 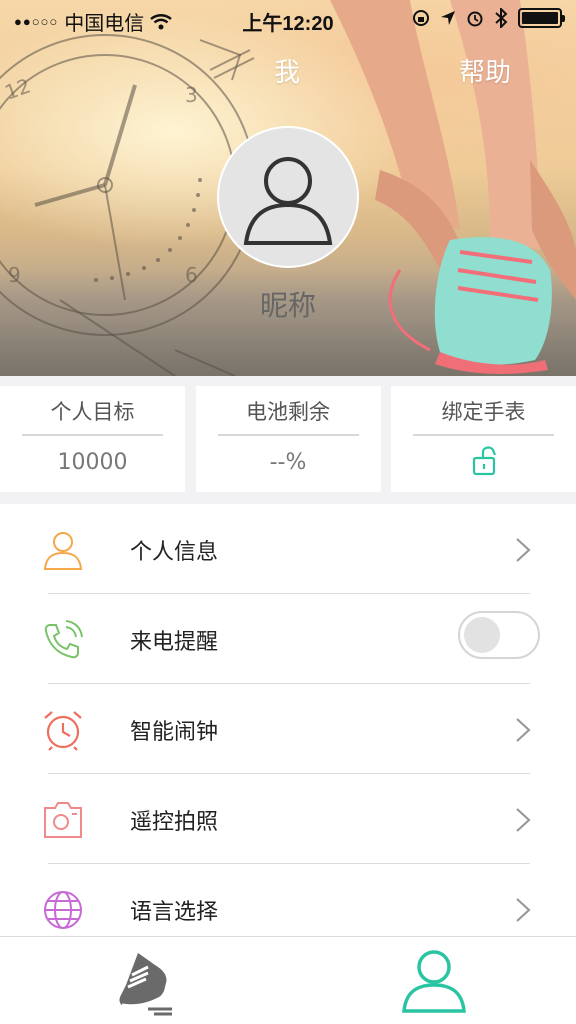 What do you see at coordinates (486, 461) in the screenshot?
I see `unlock-icon` at bounding box center [486, 461].